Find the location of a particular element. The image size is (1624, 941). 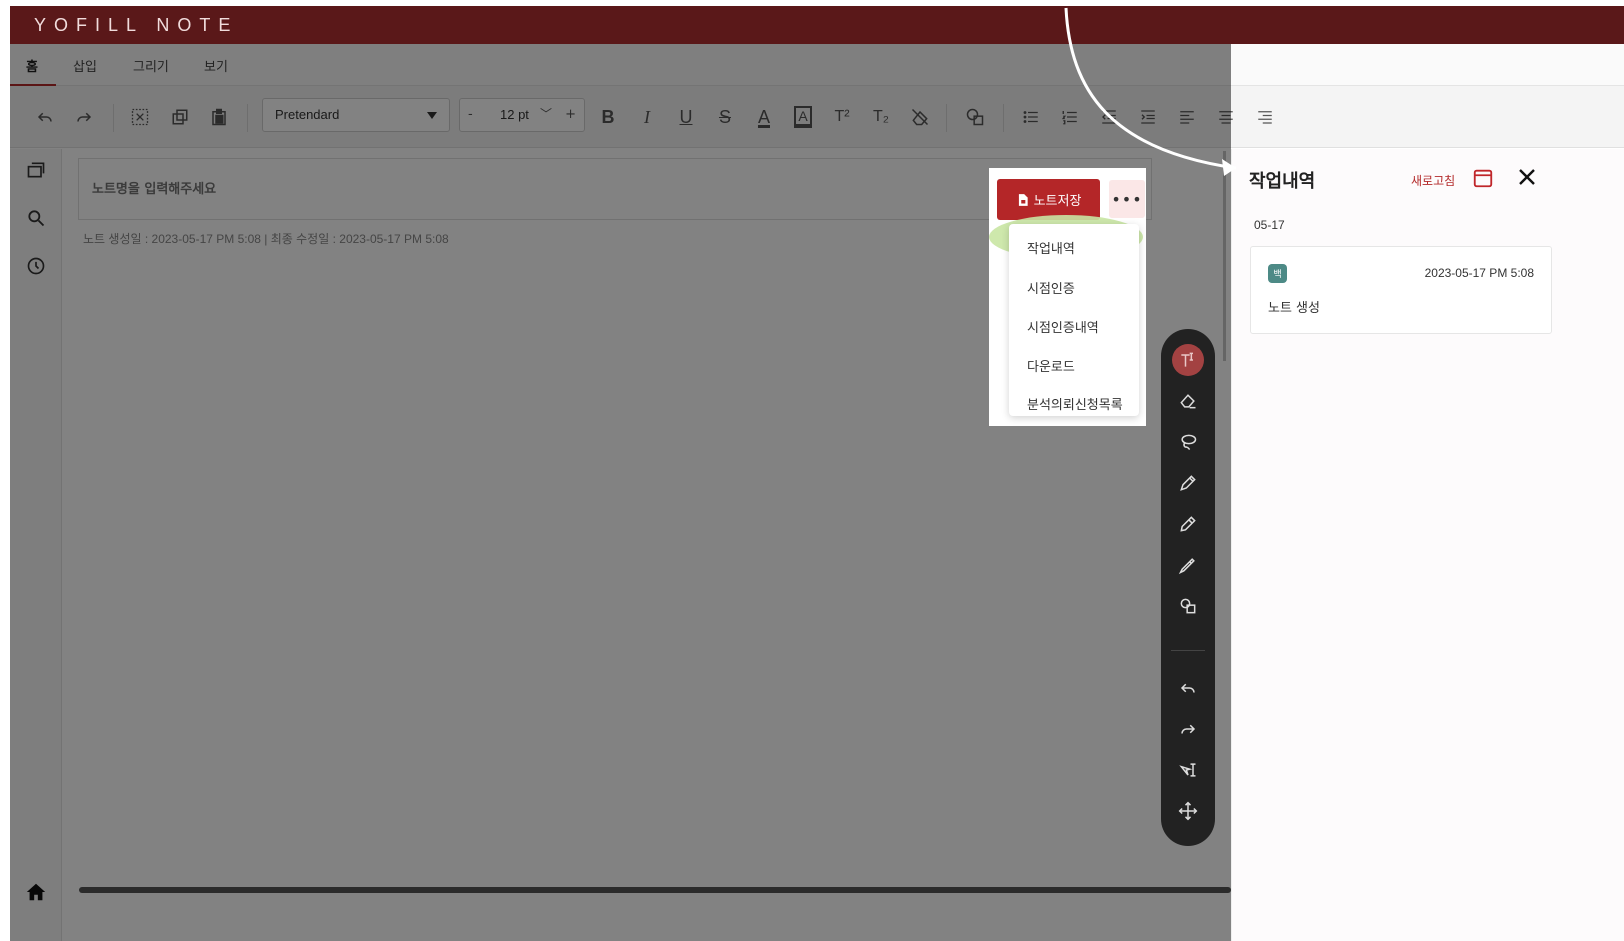

date-group-label: 05-17 is located at coordinates (1269, 225).